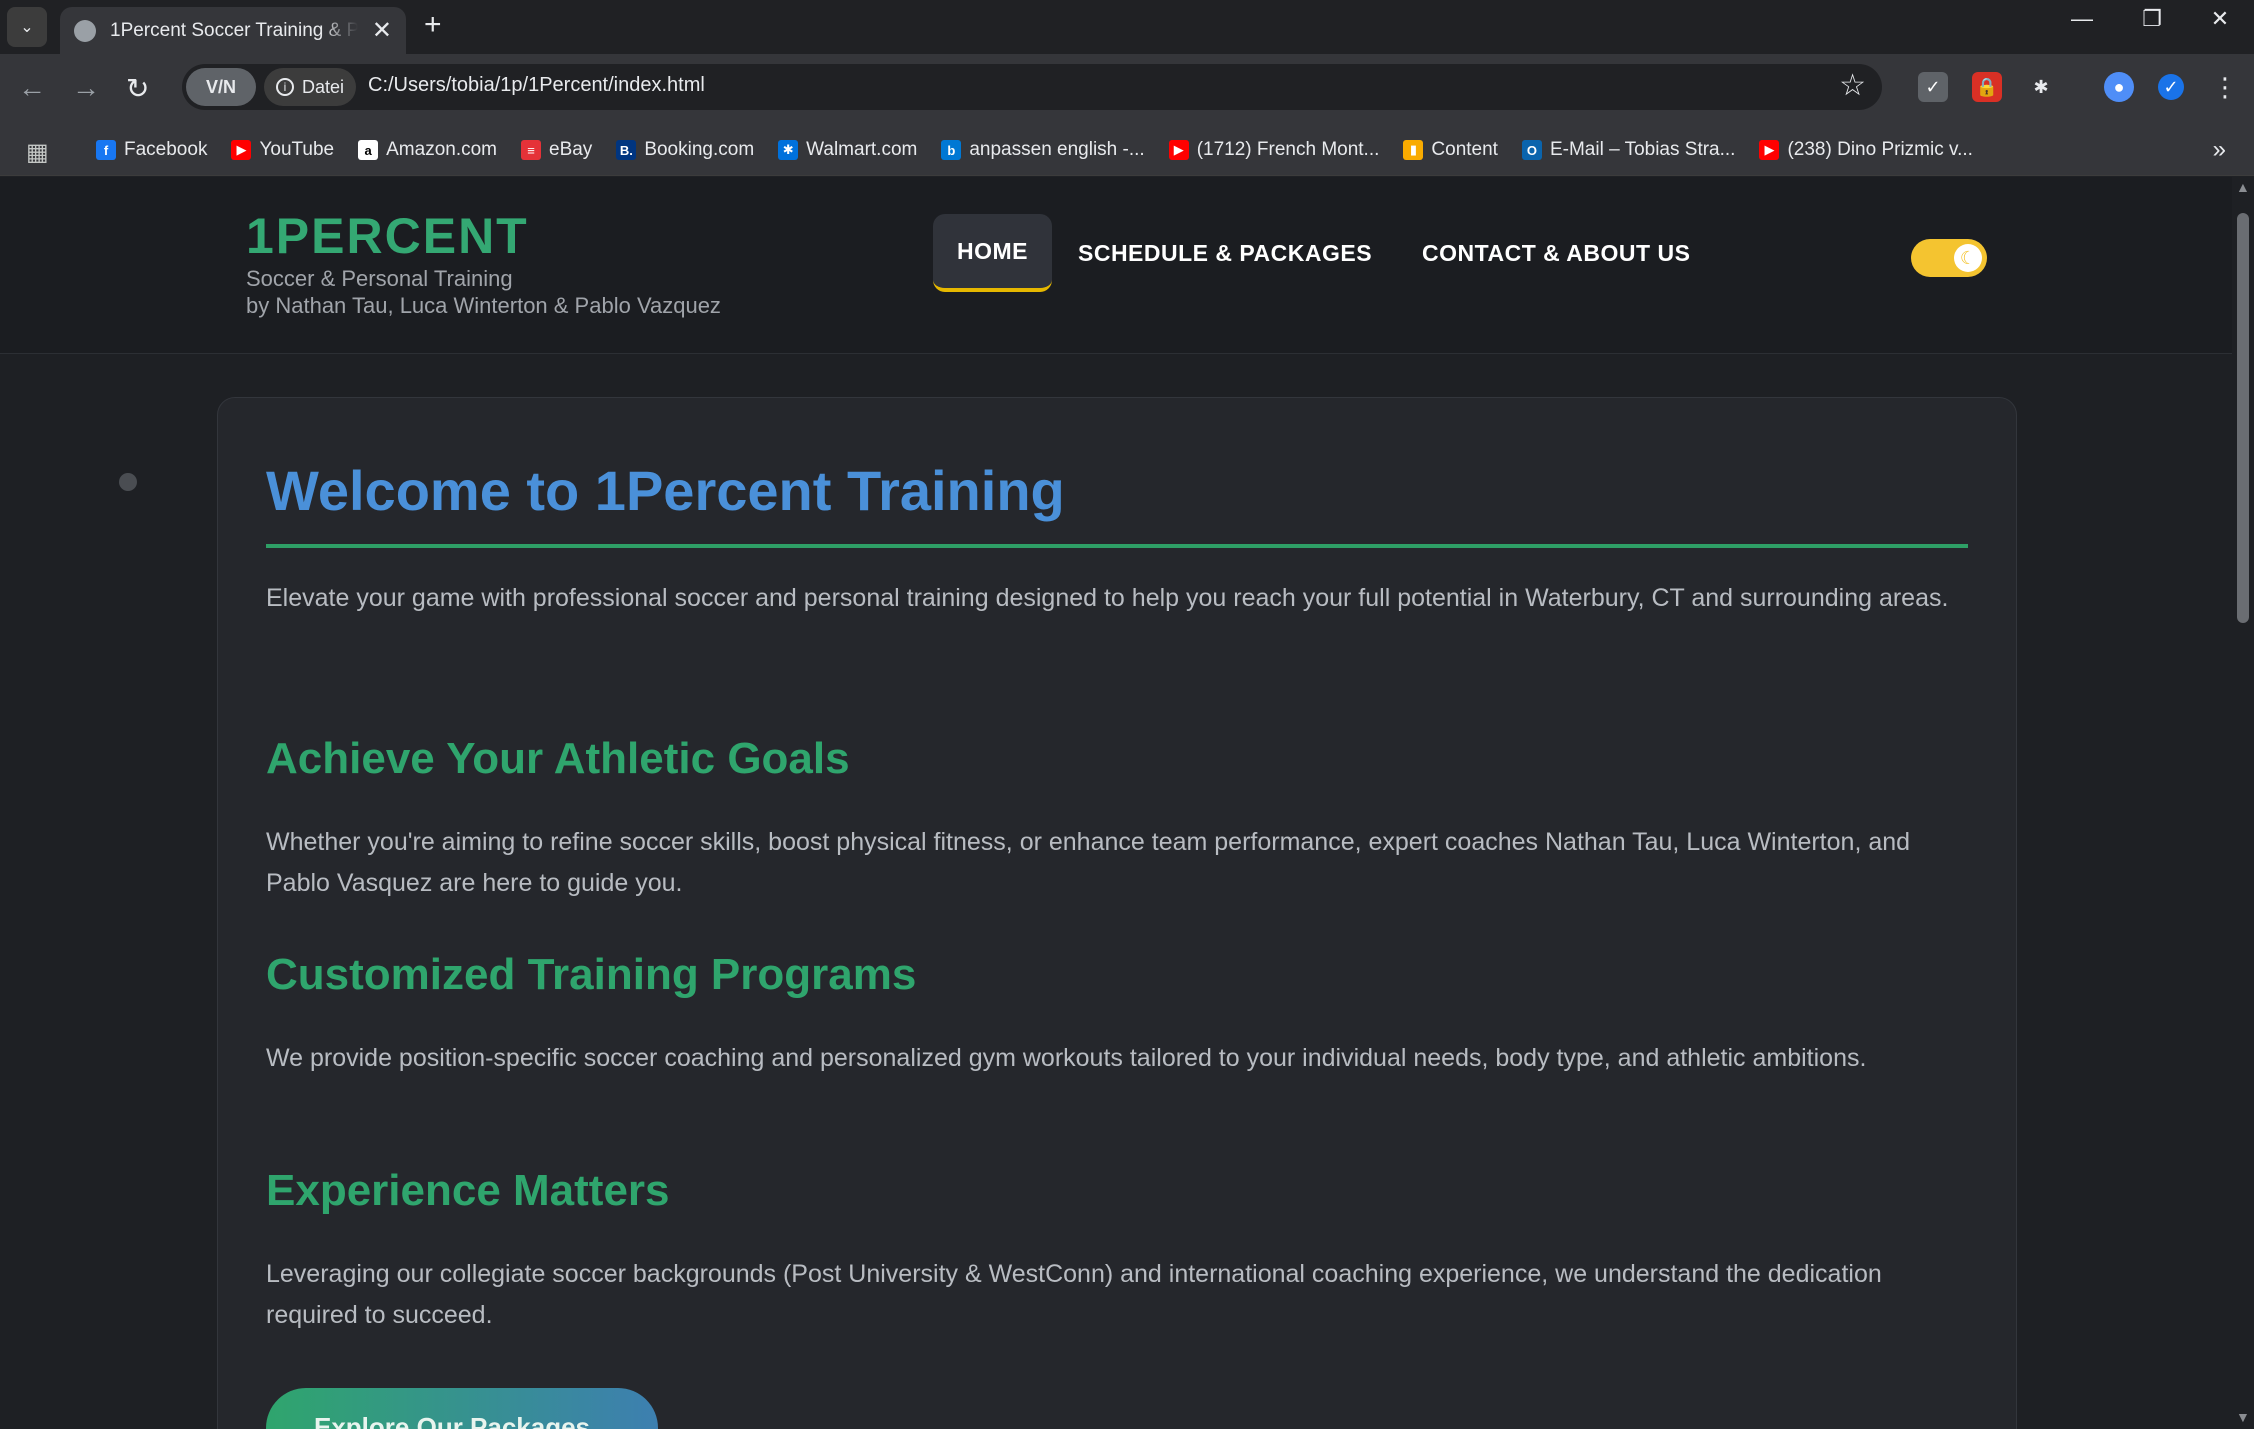 This screenshot has width=2254, height=1429. What do you see at coordinates (1968, 258) in the screenshot?
I see `moon-icon: ☾` at bounding box center [1968, 258].